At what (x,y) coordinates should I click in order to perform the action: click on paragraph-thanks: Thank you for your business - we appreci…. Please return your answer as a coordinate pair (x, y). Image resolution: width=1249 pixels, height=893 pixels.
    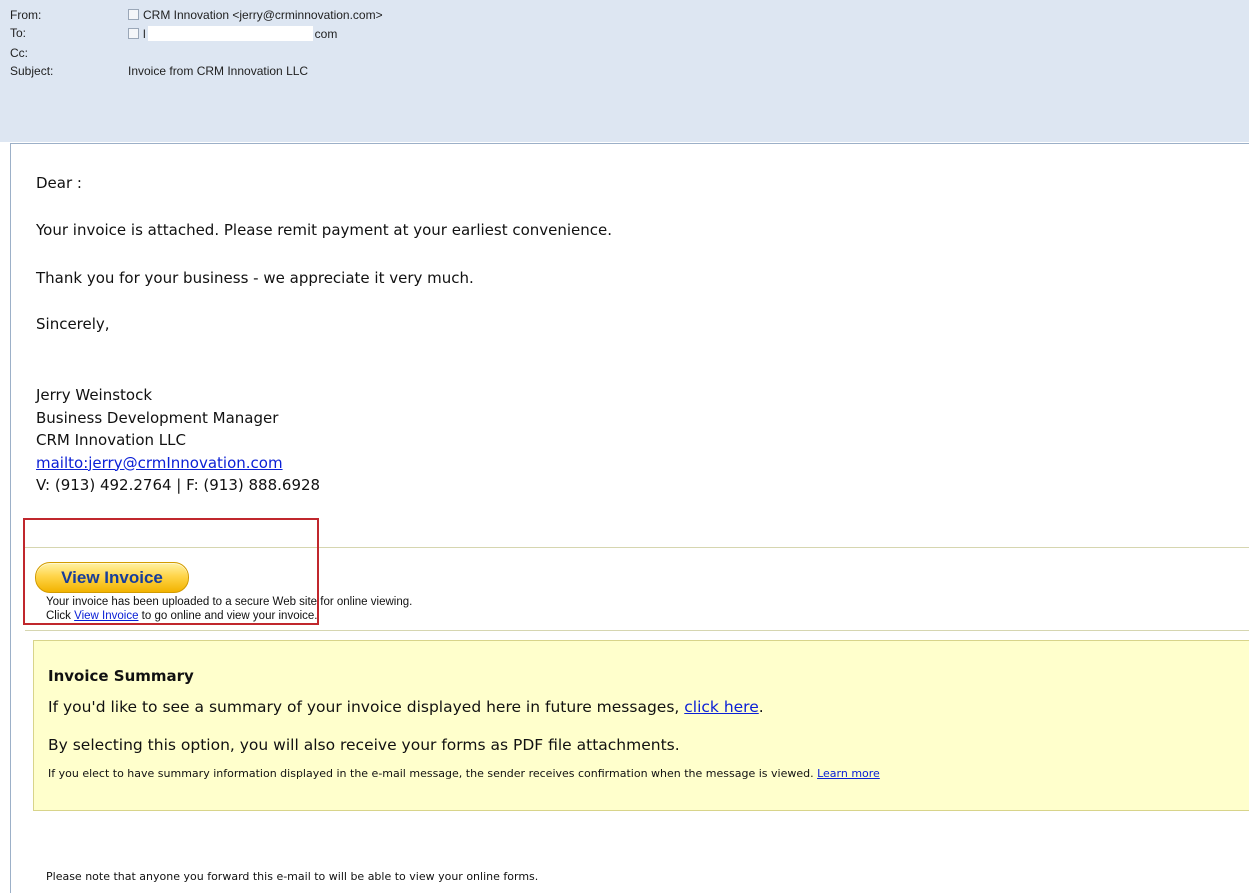
    Looking at the image, I should click on (255, 278).